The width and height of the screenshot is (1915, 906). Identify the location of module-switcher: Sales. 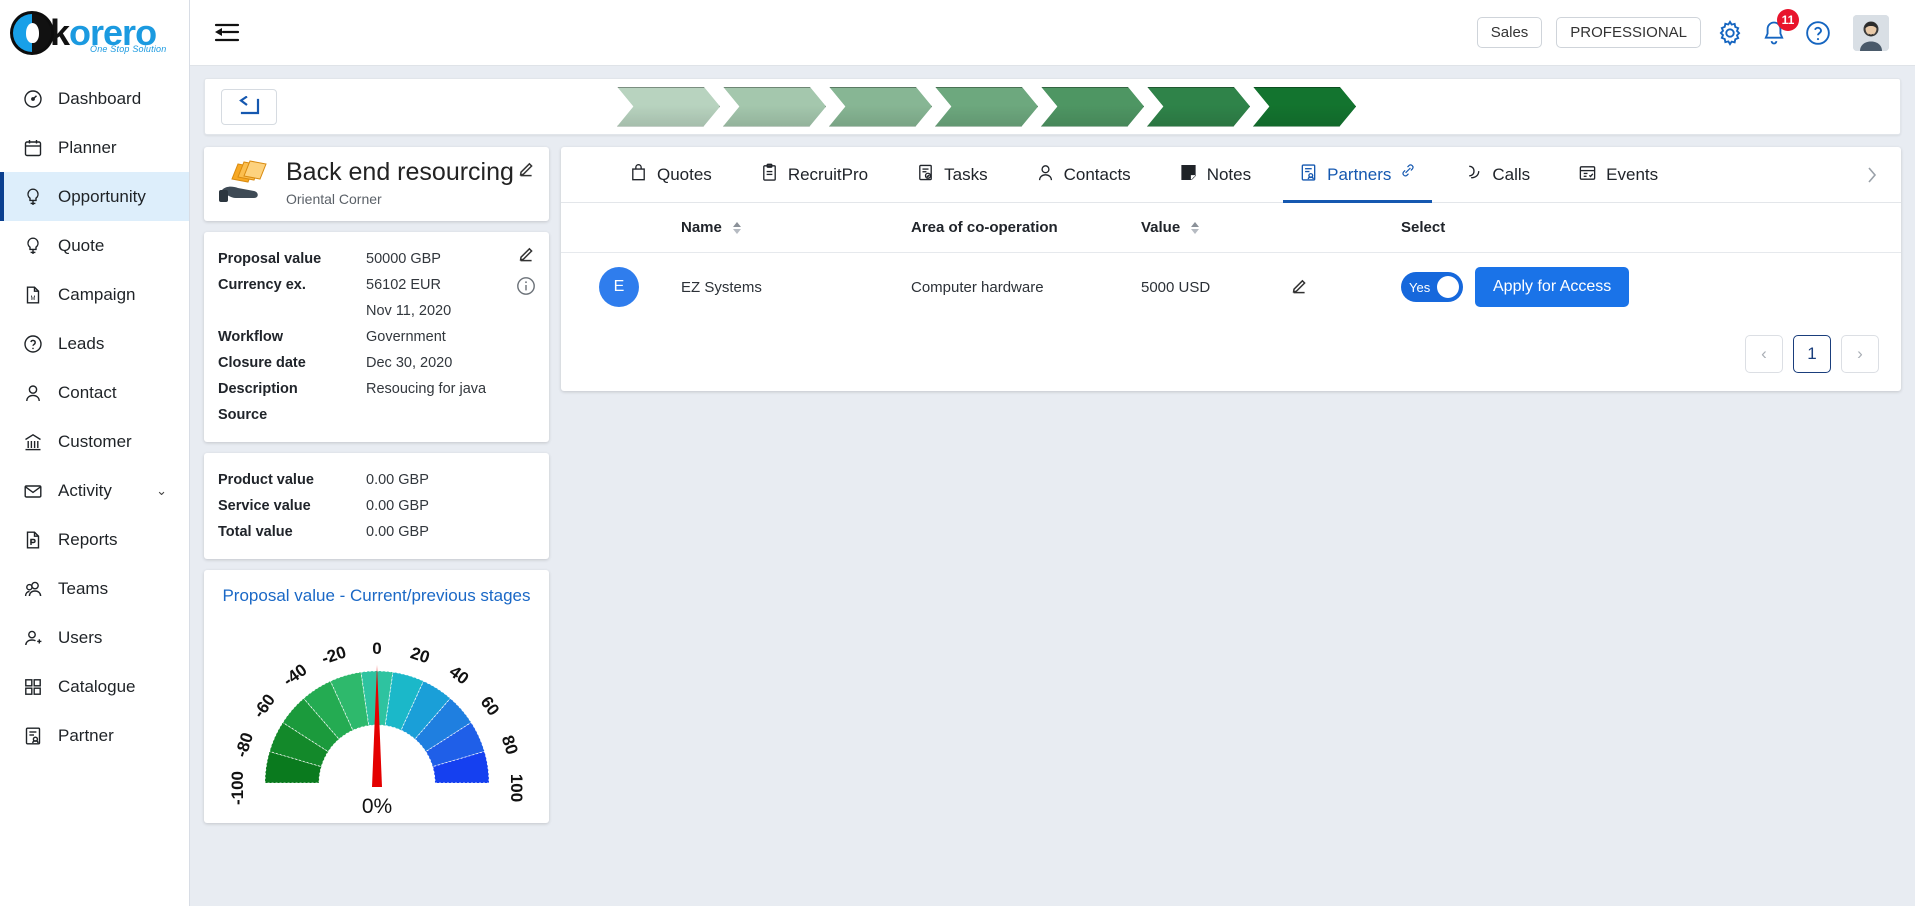
(1509, 32).